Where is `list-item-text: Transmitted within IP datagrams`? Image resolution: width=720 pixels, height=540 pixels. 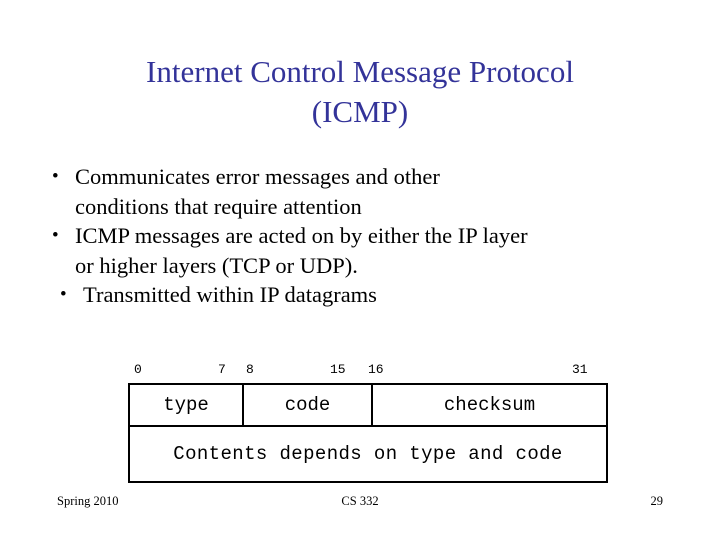
list-item-text: Transmitted within IP datagrams is located at coordinates (382, 295).